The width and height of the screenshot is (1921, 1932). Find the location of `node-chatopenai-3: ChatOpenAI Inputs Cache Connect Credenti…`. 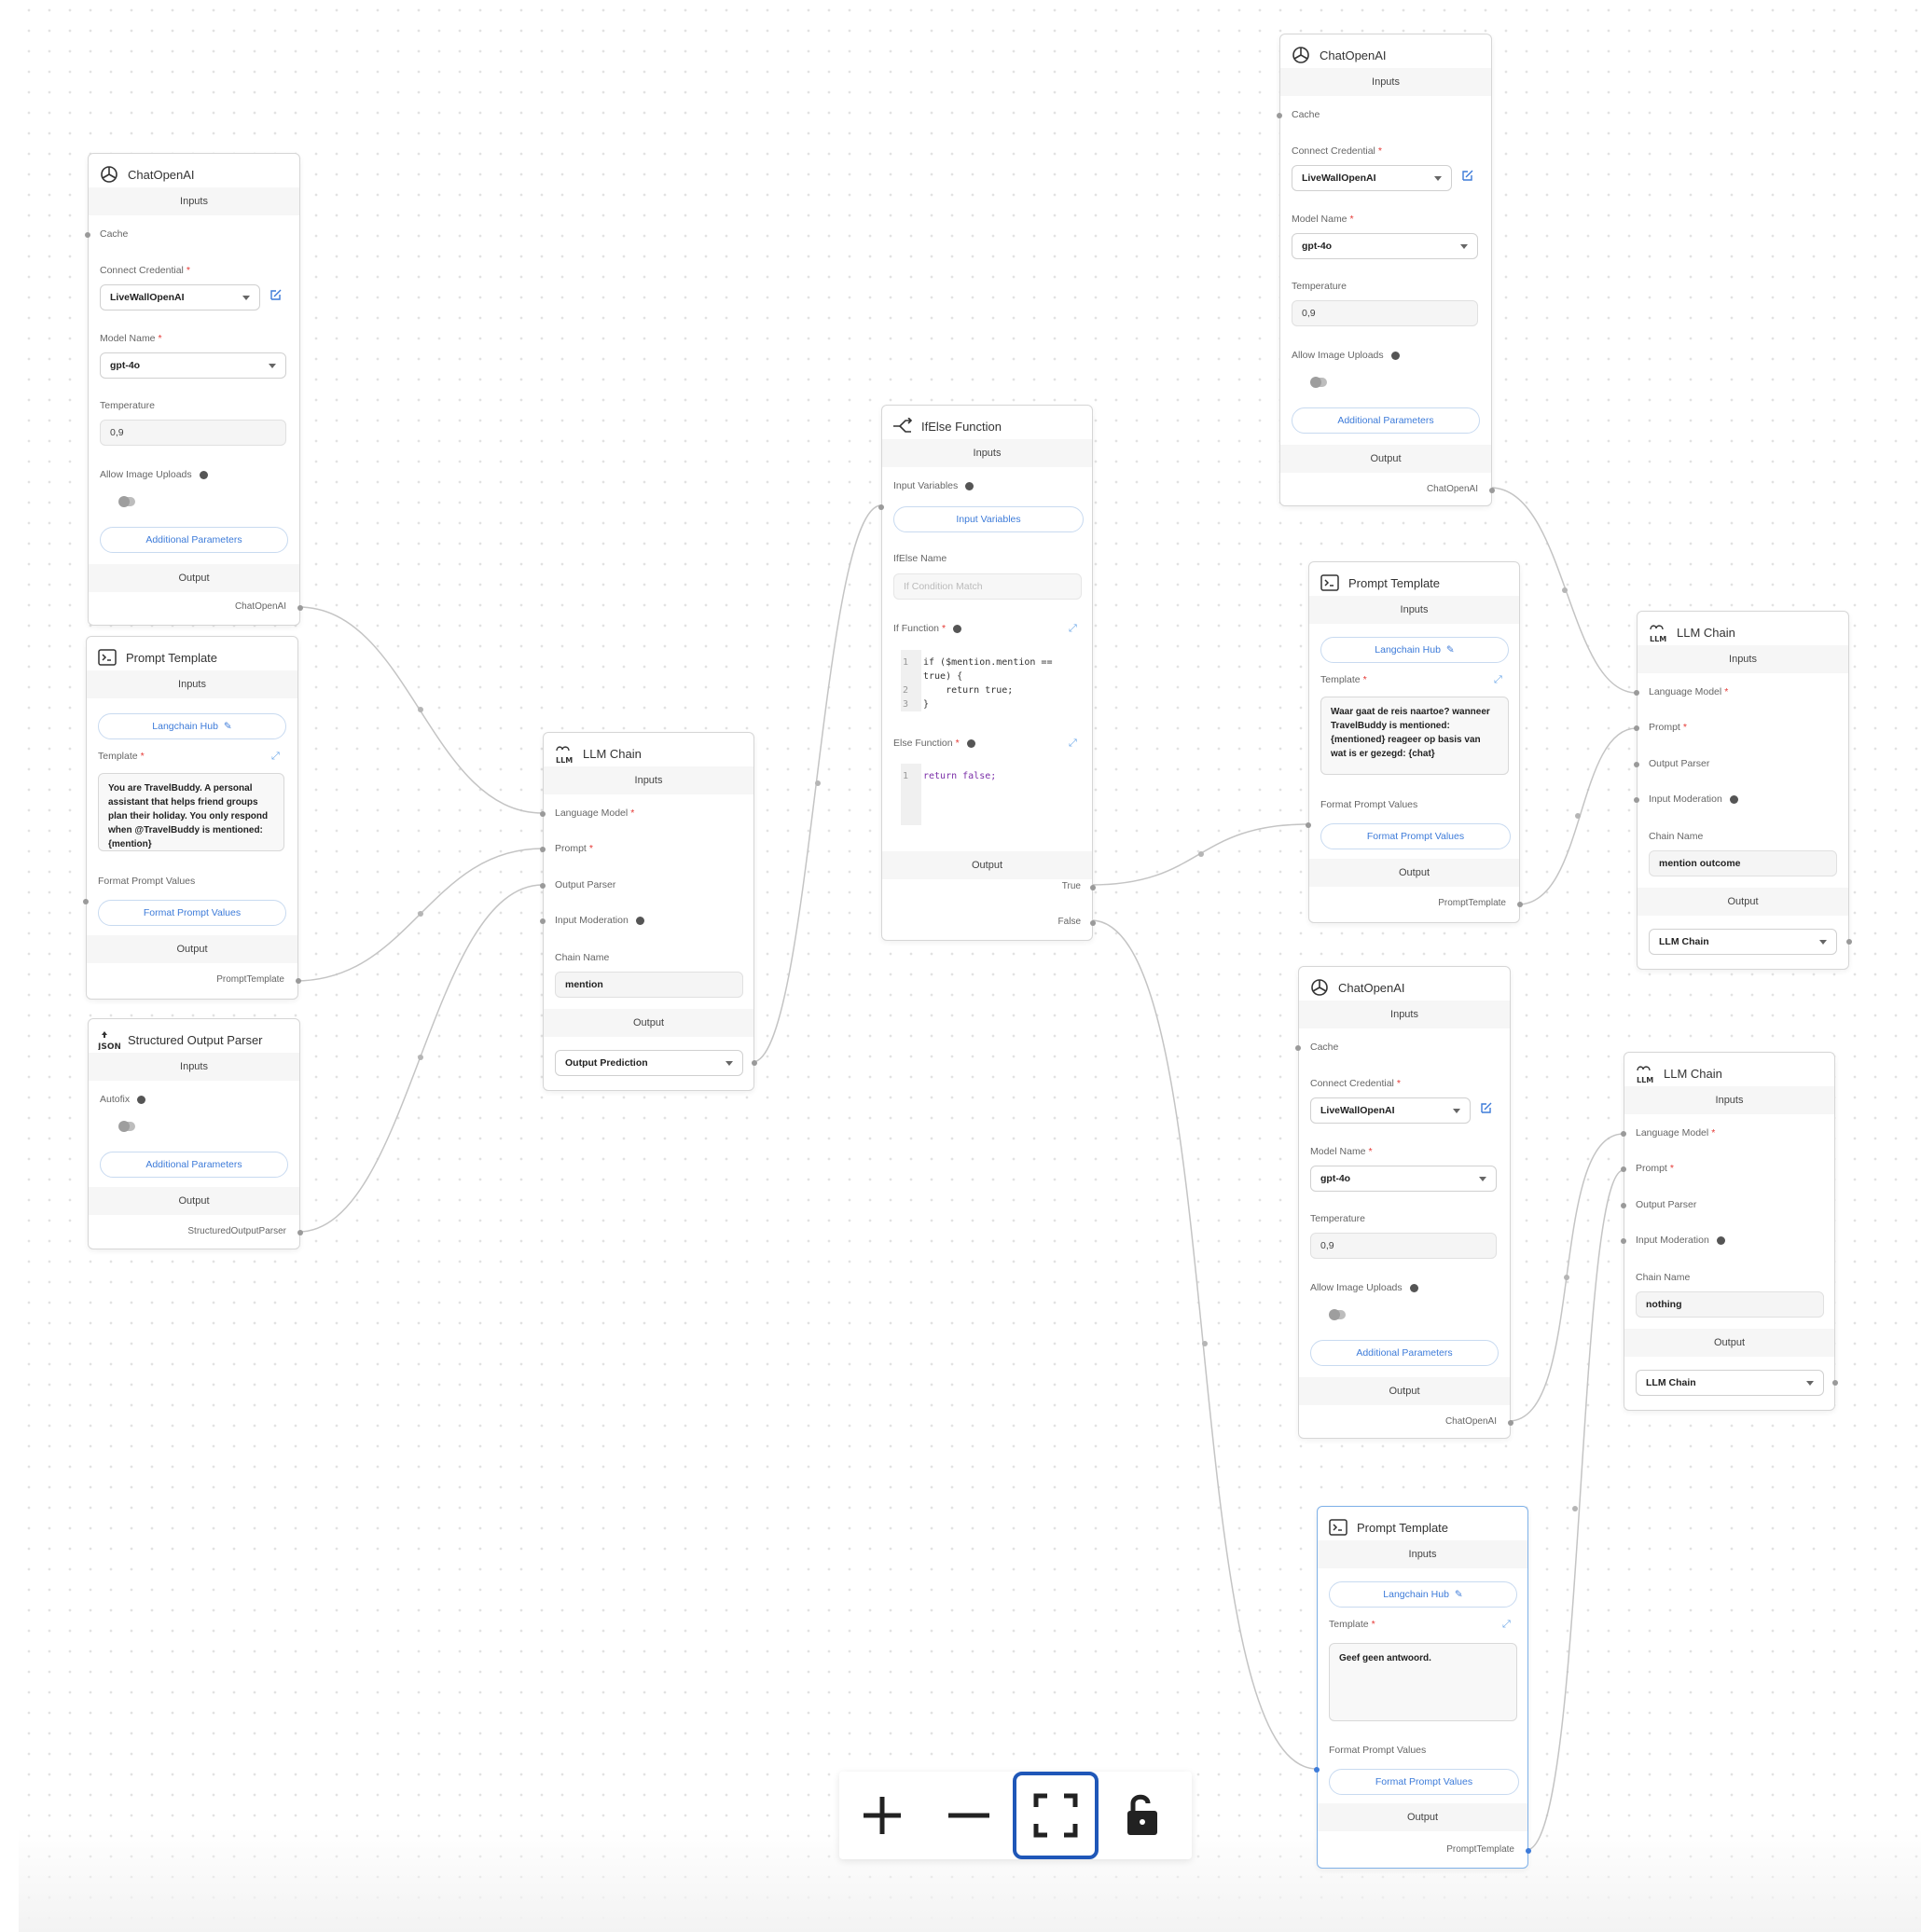

node-chatopenai-3: ChatOpenAI Inputs Cache Connect Credenti… is located at coordinates (1404, 1203).